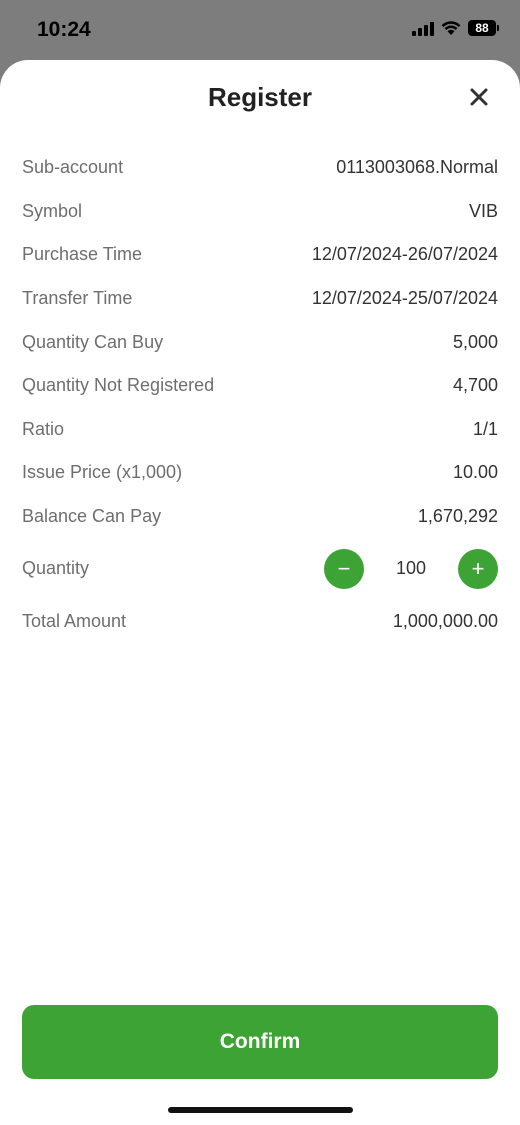 This screenshot has width=520, height=1125. What do you see at coordinates (475, 472) in the screenshot?
I see `detail-value: 10.00` at bounding box center [475, 472].